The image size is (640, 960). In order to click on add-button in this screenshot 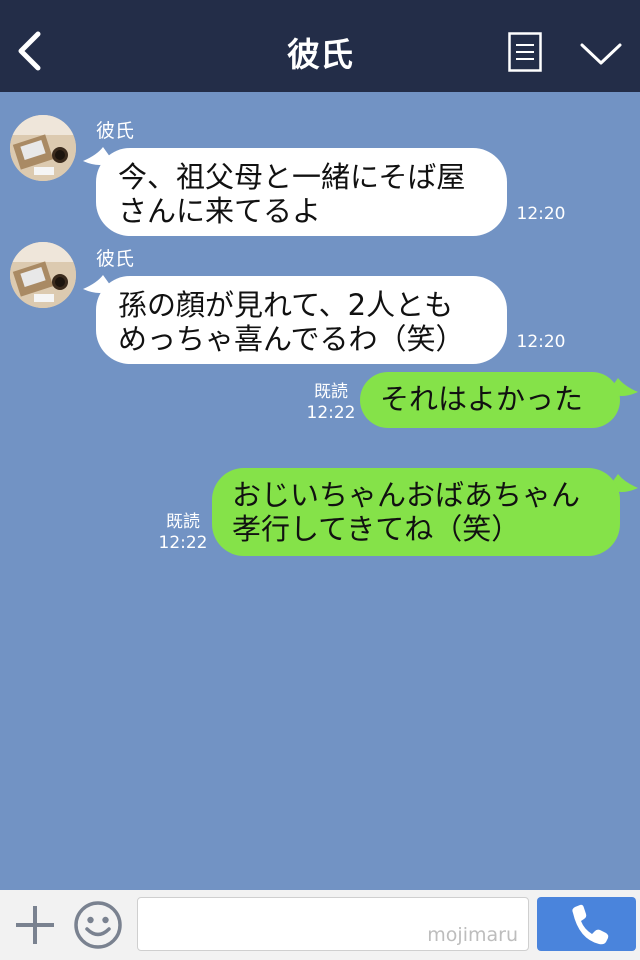, I will do `click(35, 925)`.